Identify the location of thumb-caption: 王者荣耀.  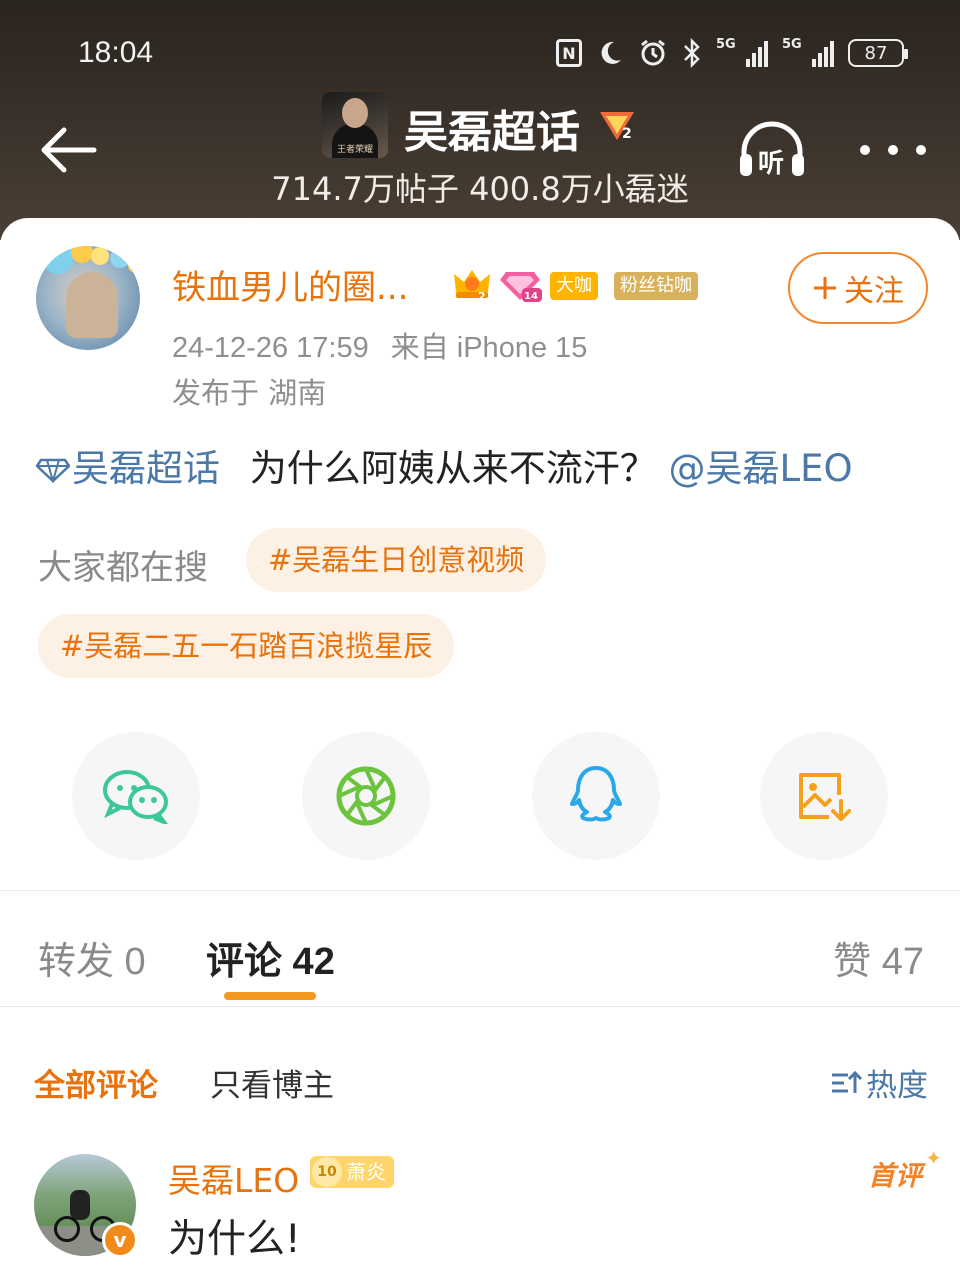
(354, 150).